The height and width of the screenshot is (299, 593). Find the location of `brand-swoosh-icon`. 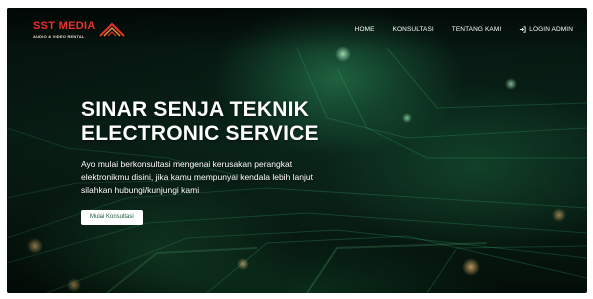

brand-swoosh-icon is located at coordinates (112, 29).